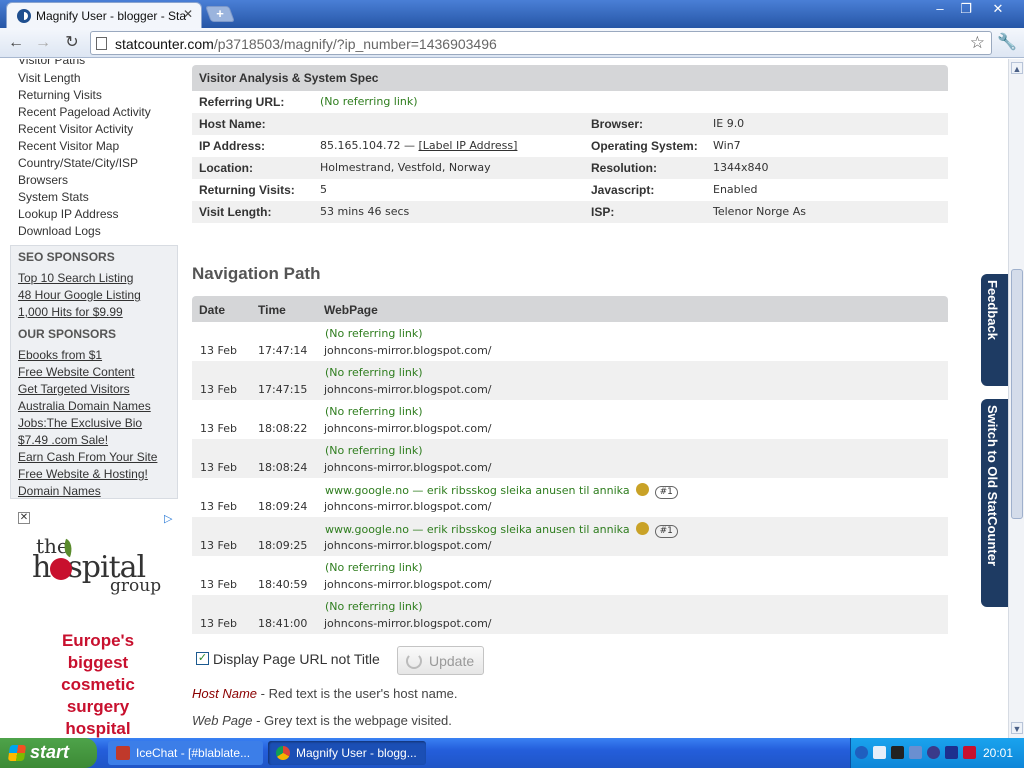  Describe the element at coordinates (202, 658) in the screenshot. I see `display-url-checkbox: ✓` at that location.